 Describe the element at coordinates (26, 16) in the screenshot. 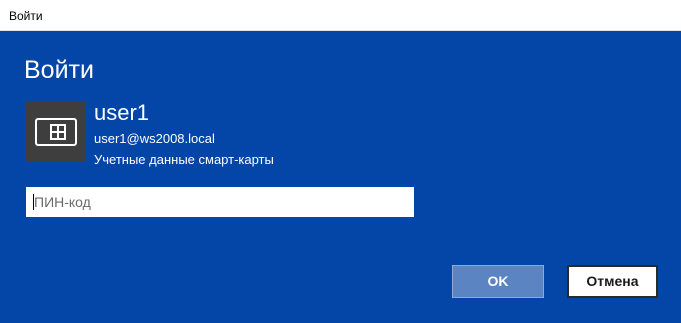

I see `window-title: Войти` at that location.